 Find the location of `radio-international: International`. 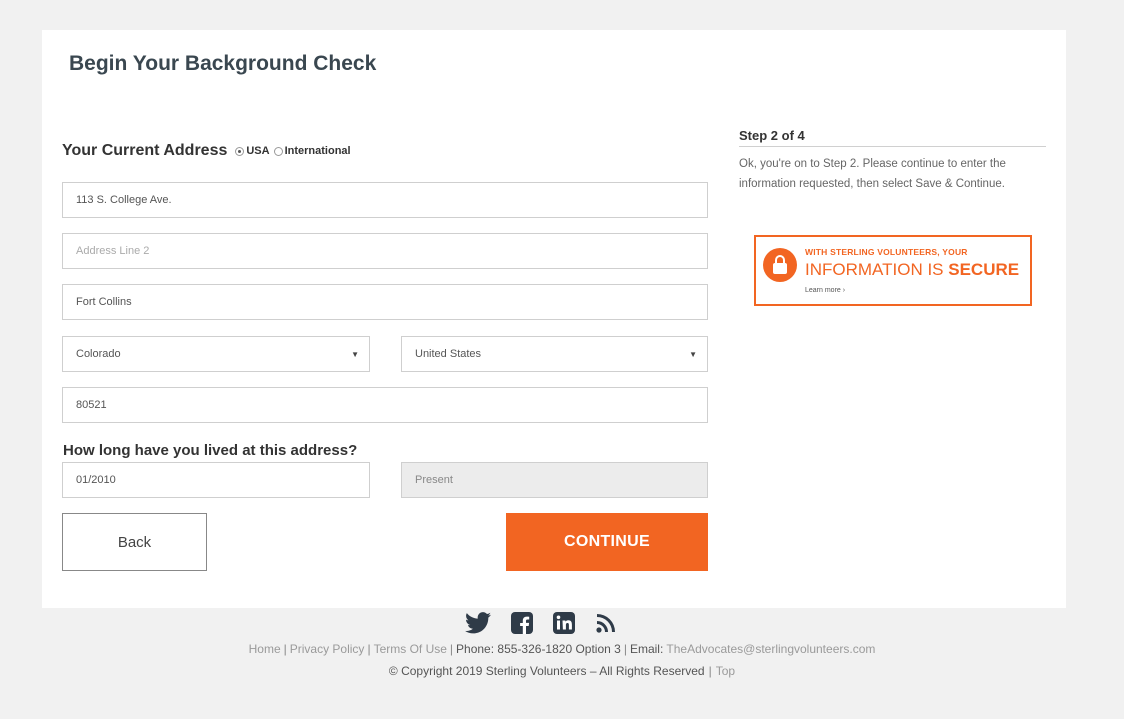

radio-international: International is located at coordinates (312, 151).